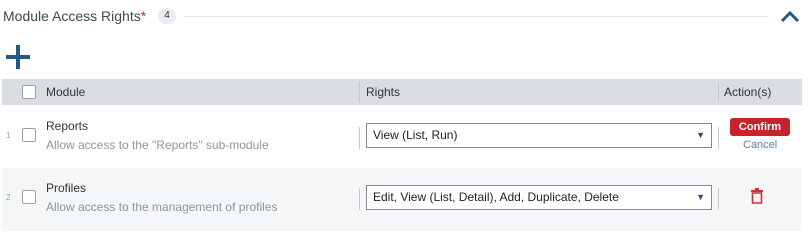 This screenshot has width=808, height=240. I want to click on column-header-rights: Rights, so click(383, 92).